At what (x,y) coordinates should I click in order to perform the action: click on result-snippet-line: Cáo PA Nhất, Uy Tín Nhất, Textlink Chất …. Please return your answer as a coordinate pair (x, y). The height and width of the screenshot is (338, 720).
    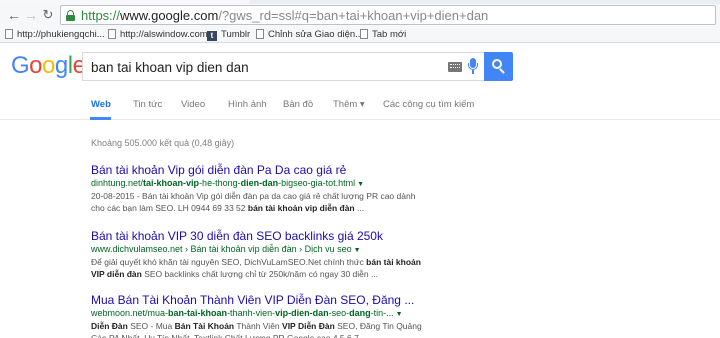
    Looking at the image, I should click on (230, 335).